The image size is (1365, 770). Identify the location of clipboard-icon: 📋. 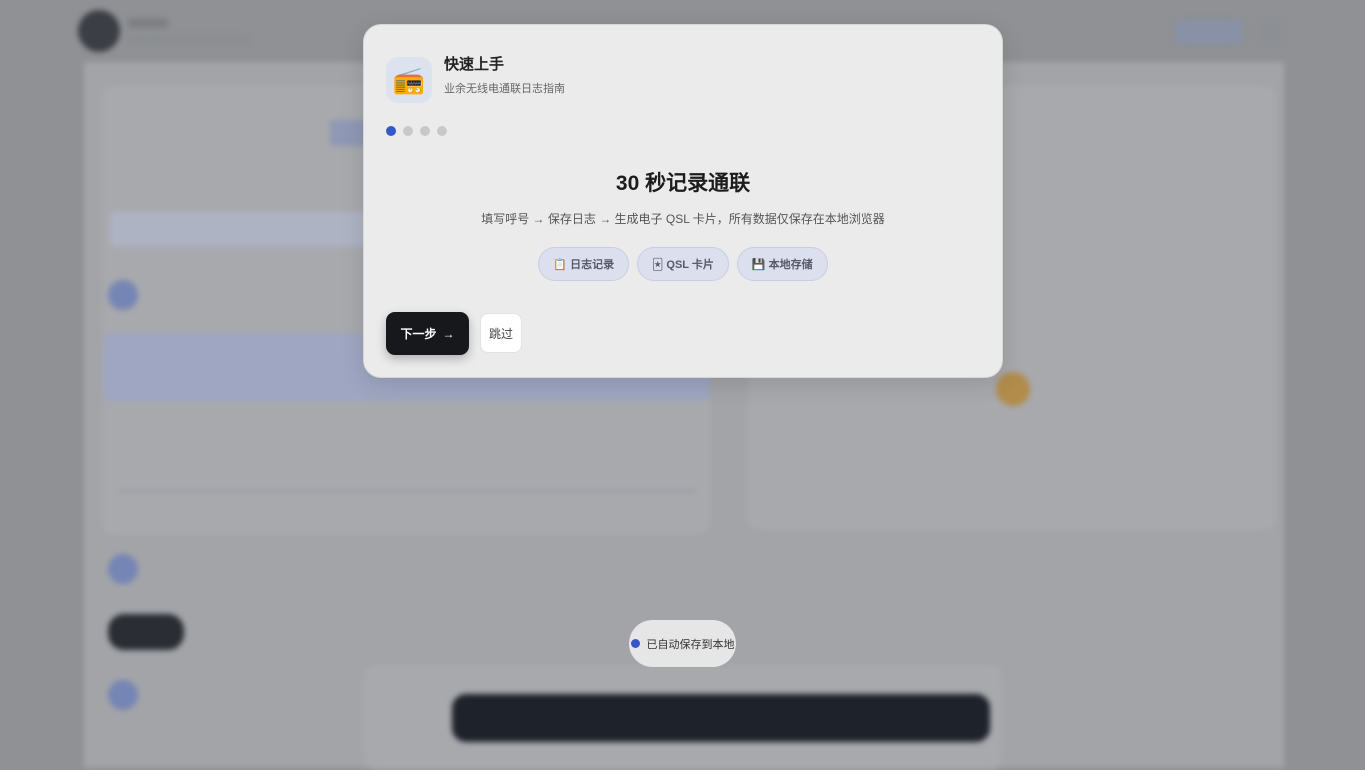
(560, 264).